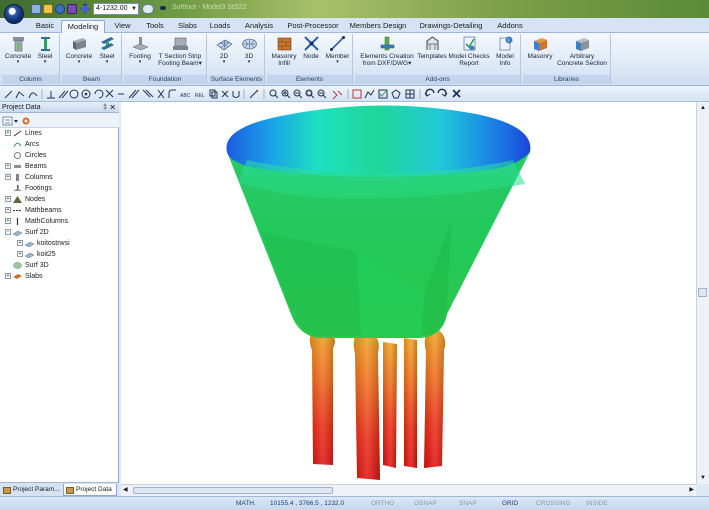 The width and height of the screenshot is (709, 510). What do you see at coordinates (161, 94) in the screenshot?
I see `break-icon` at bounding box center [161, 94].